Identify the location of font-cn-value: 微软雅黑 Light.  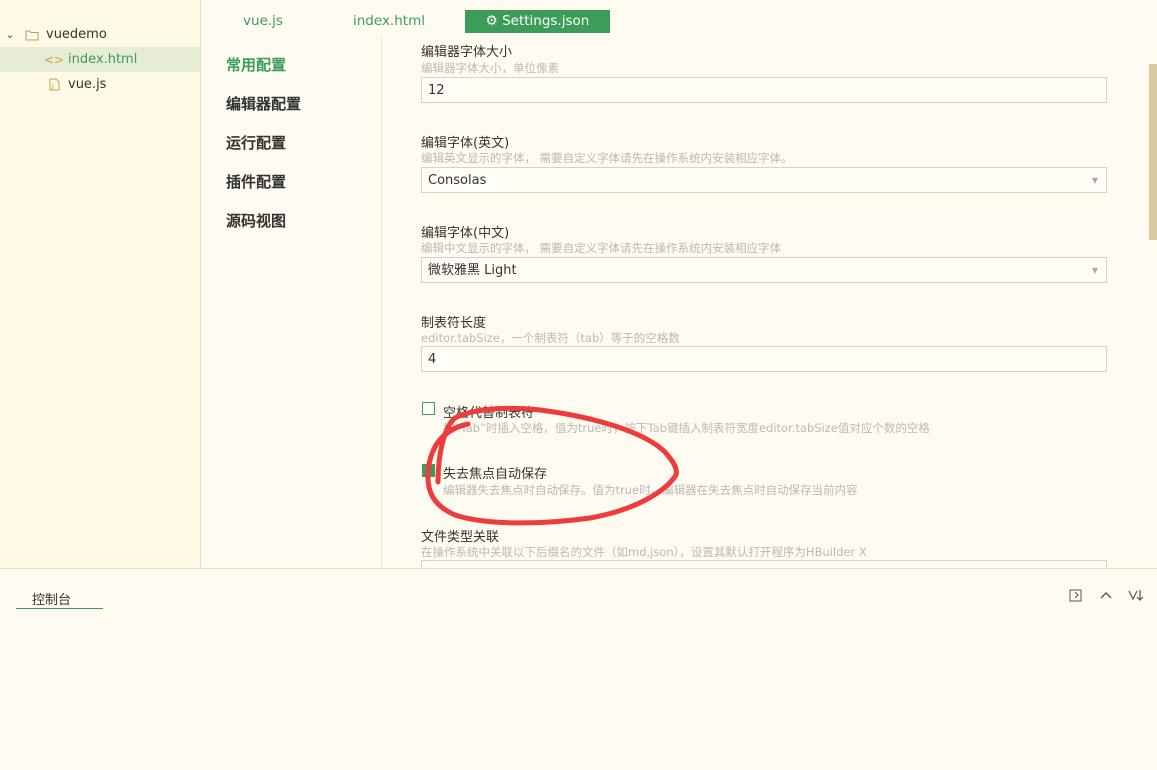
(472, 270).